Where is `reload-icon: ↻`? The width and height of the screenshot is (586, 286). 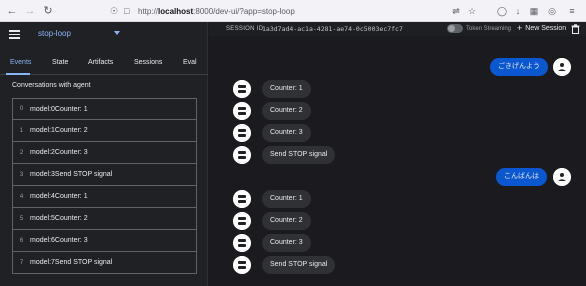
reload-icon: ↻ is located at coordinates (48, 11).